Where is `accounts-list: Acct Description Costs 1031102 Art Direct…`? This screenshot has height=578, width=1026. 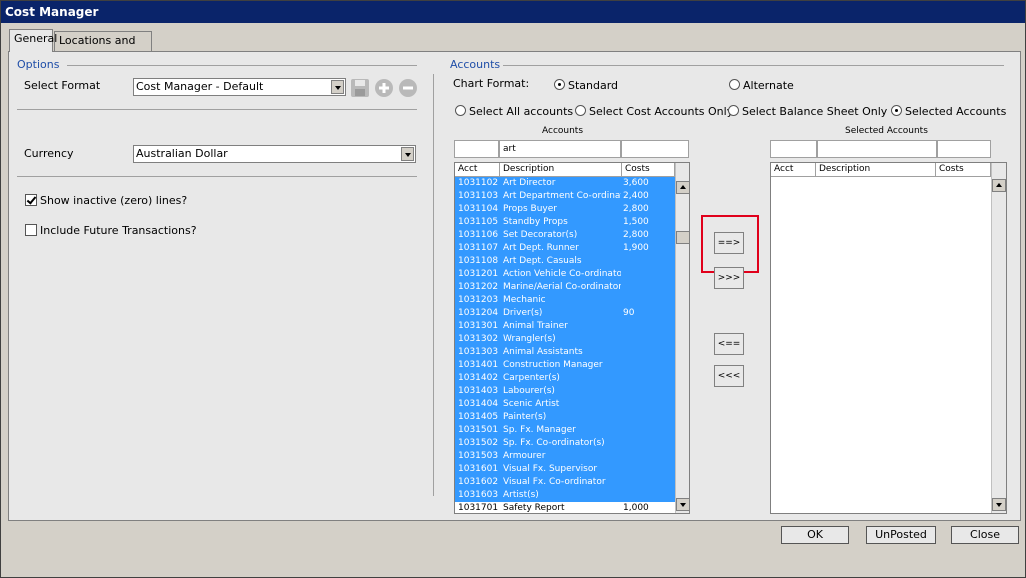 accounts-list: Acct Description Costs 1031102 Art Direct… is located at coordinates (572, 338).